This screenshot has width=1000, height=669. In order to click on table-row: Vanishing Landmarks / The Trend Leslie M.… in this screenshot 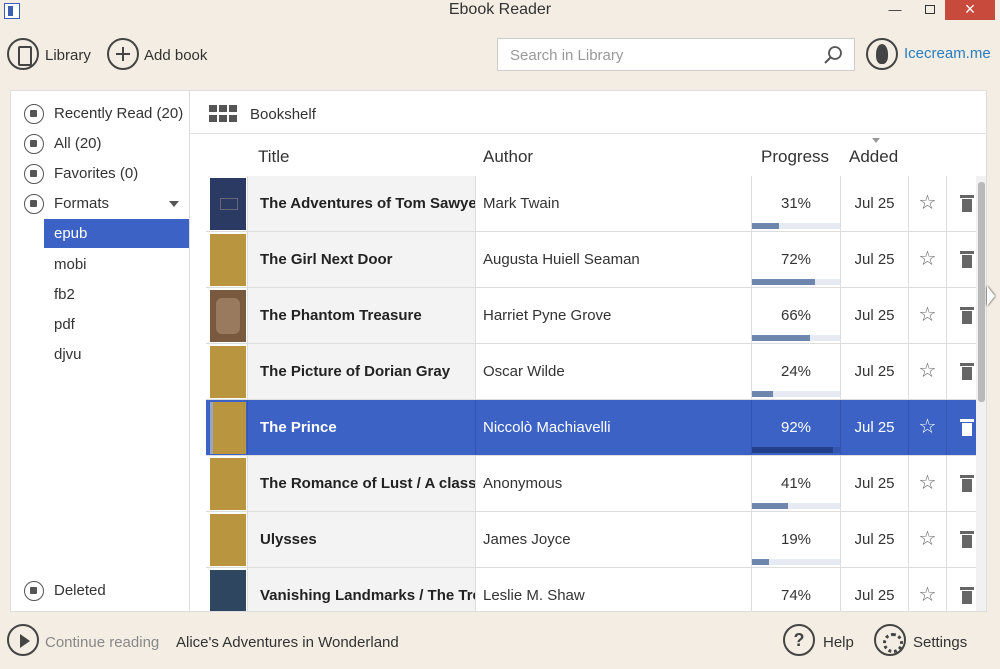, I will do `click(596, 589)`.